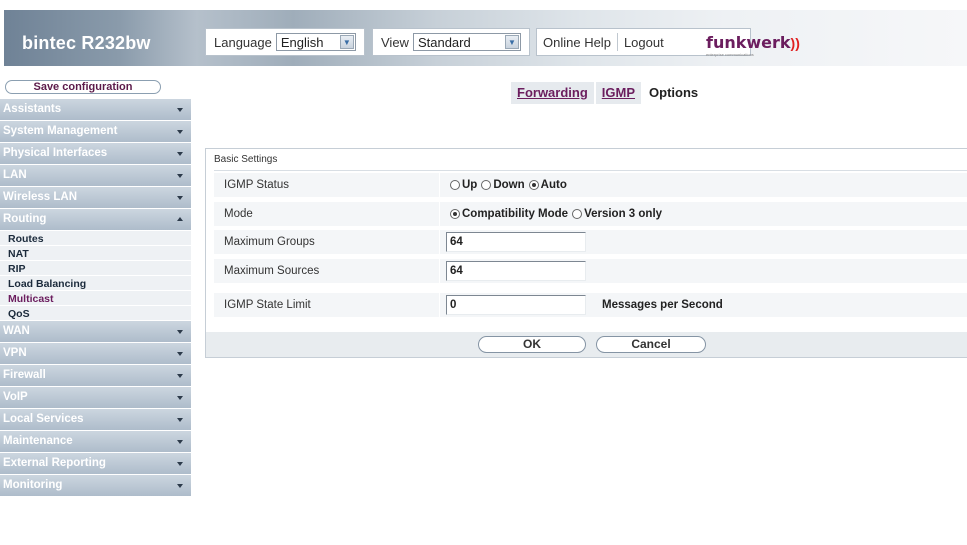  Describe the element at coordinates (590, 160) in the screenshot. I see `section-title: Basic Settings` at that location.